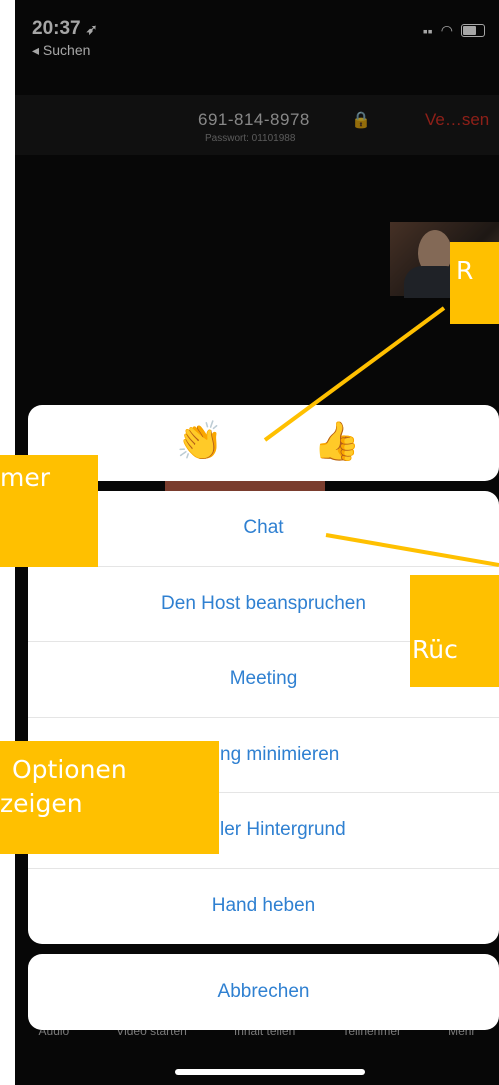  I want to click on arrow-to-chat, so click(412, 550).